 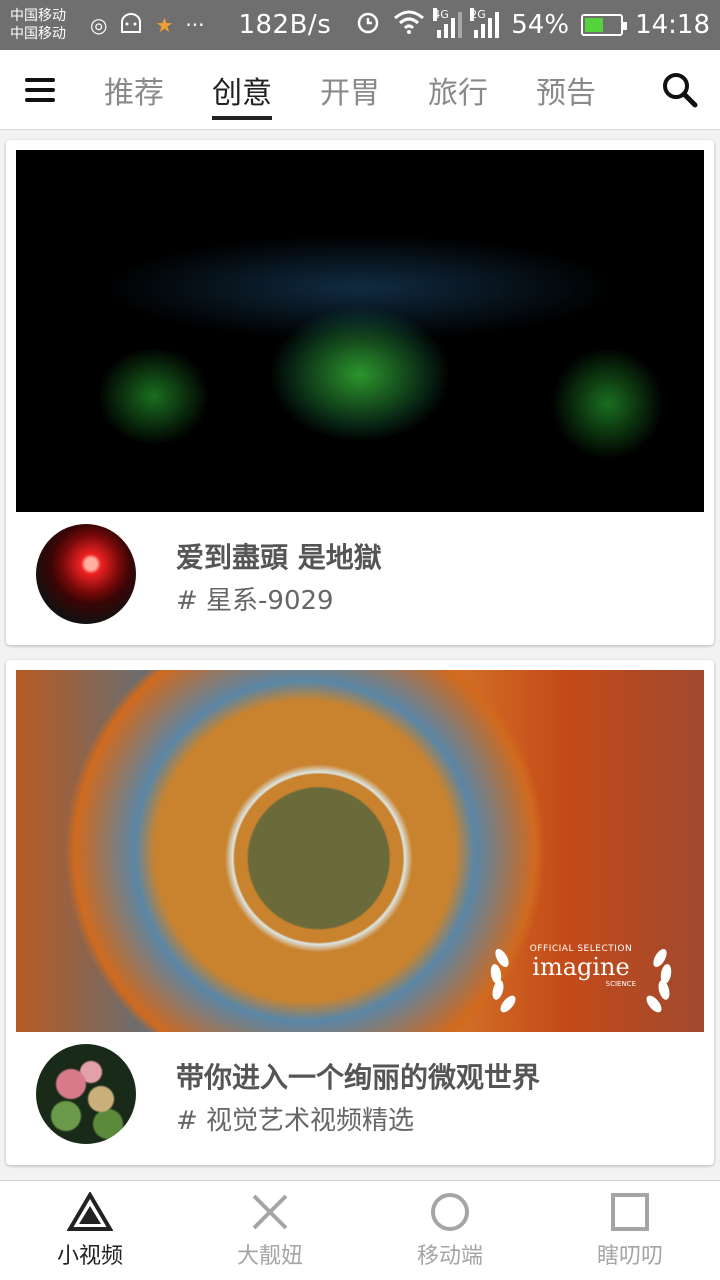 I want to click on bottom-nav-item-chatter: 瞎叨叨, so click(x=630, y=1230).